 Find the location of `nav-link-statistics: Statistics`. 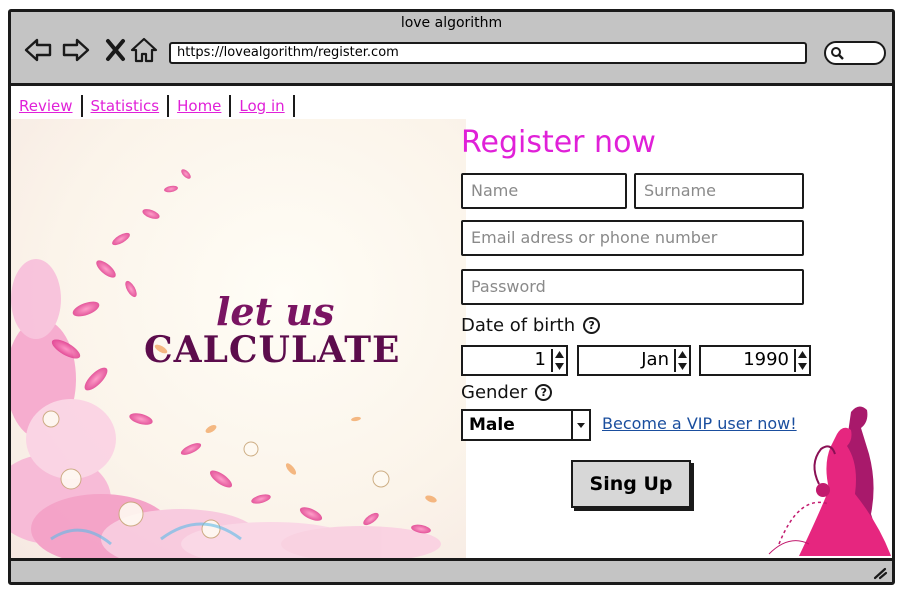

nav-link-statistics: Statistics is located at coordinates (129, 106).